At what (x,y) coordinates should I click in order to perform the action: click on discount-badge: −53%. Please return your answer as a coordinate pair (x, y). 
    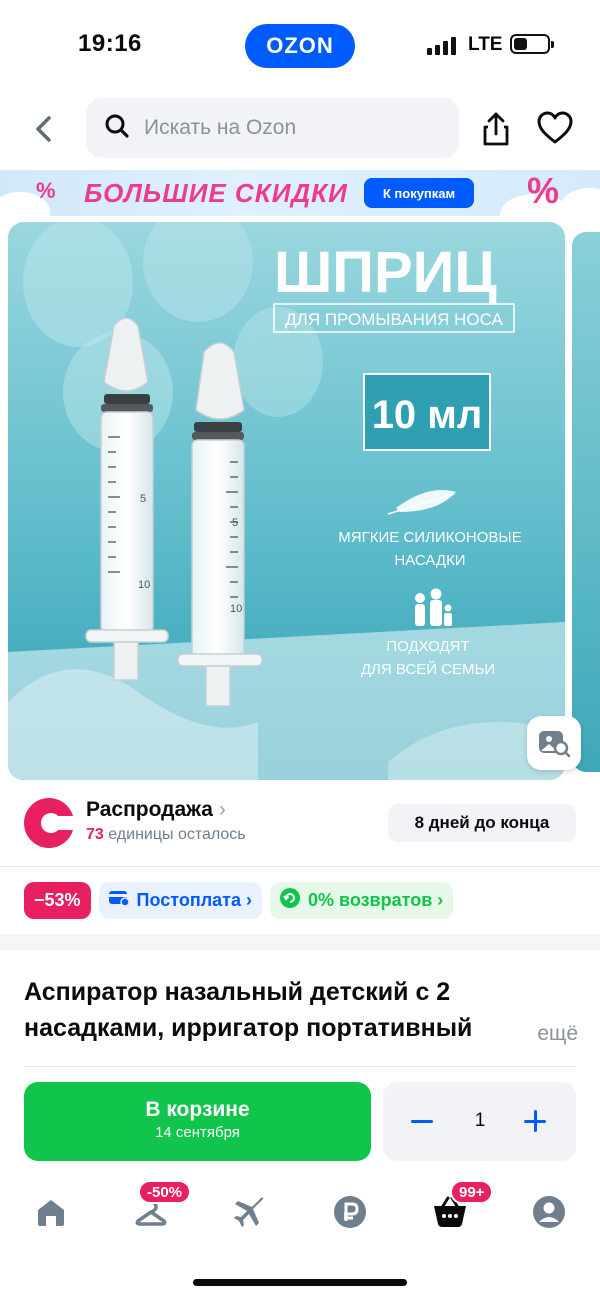
    Looking at the image, I should click on (57, 900).